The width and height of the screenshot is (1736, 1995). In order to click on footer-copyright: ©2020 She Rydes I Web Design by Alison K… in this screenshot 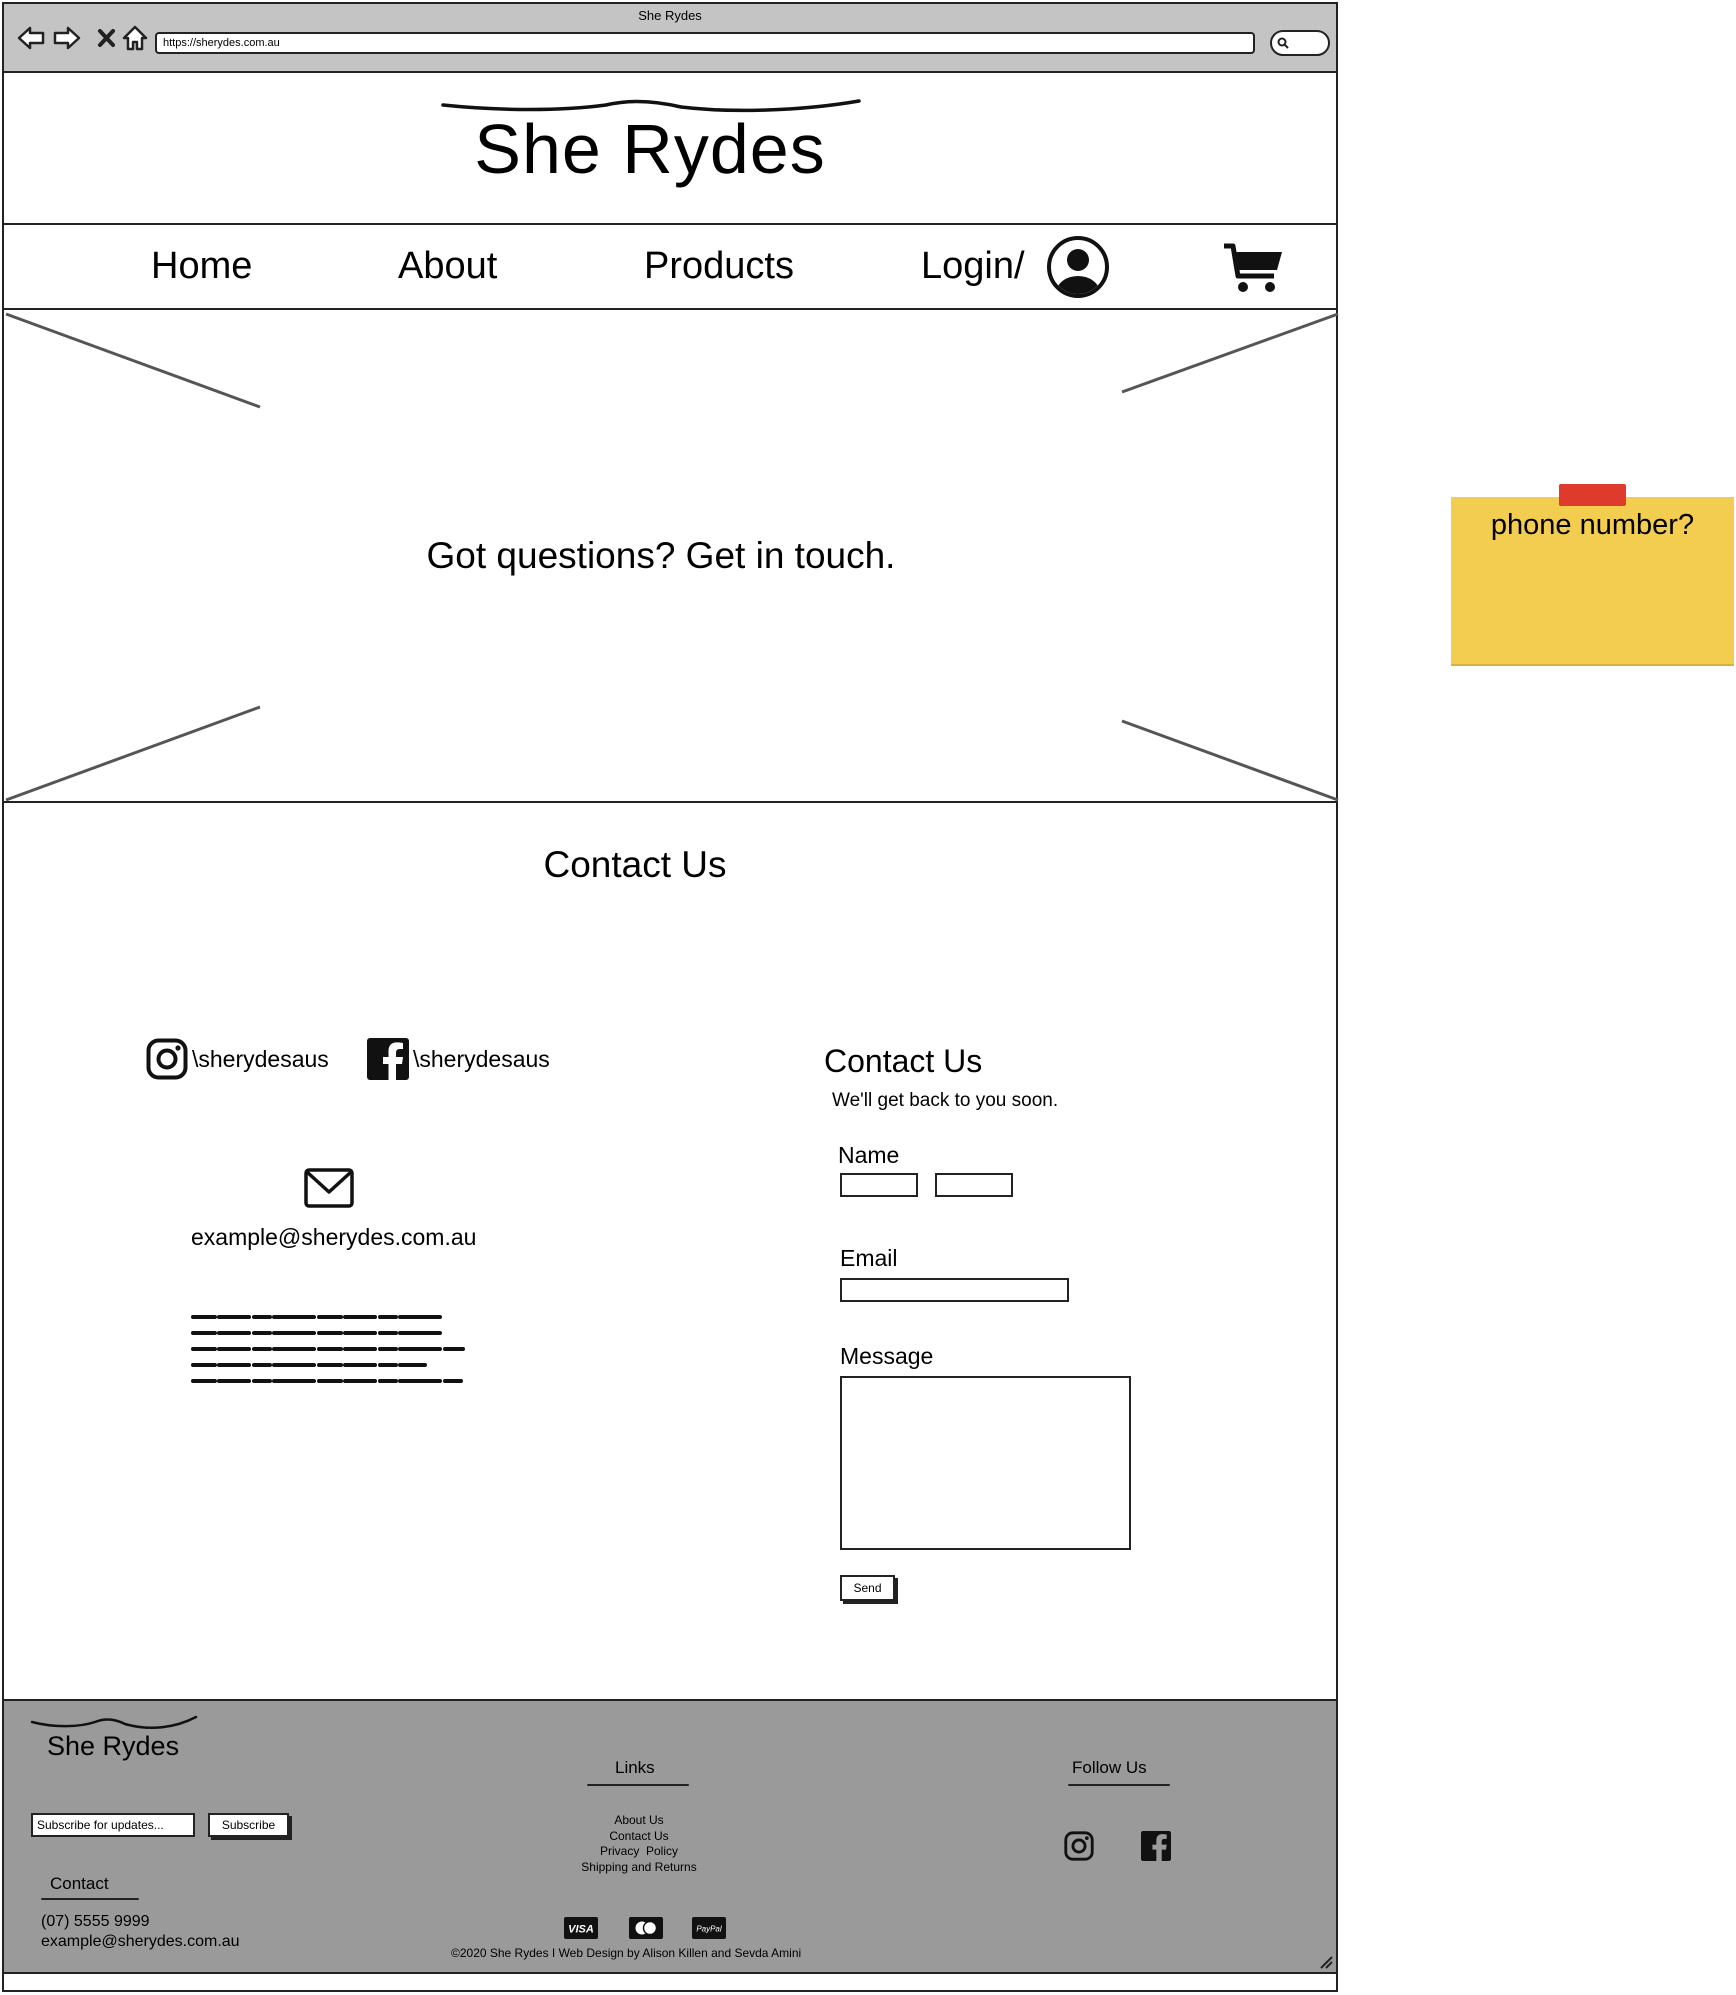, I will do `click(626, 1953)`.